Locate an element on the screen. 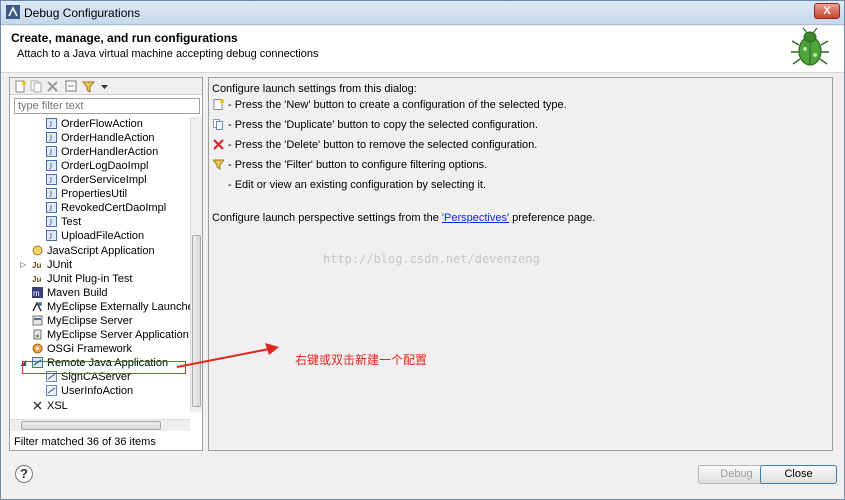  bug-banner-icon is located at coordinates (810, 46).